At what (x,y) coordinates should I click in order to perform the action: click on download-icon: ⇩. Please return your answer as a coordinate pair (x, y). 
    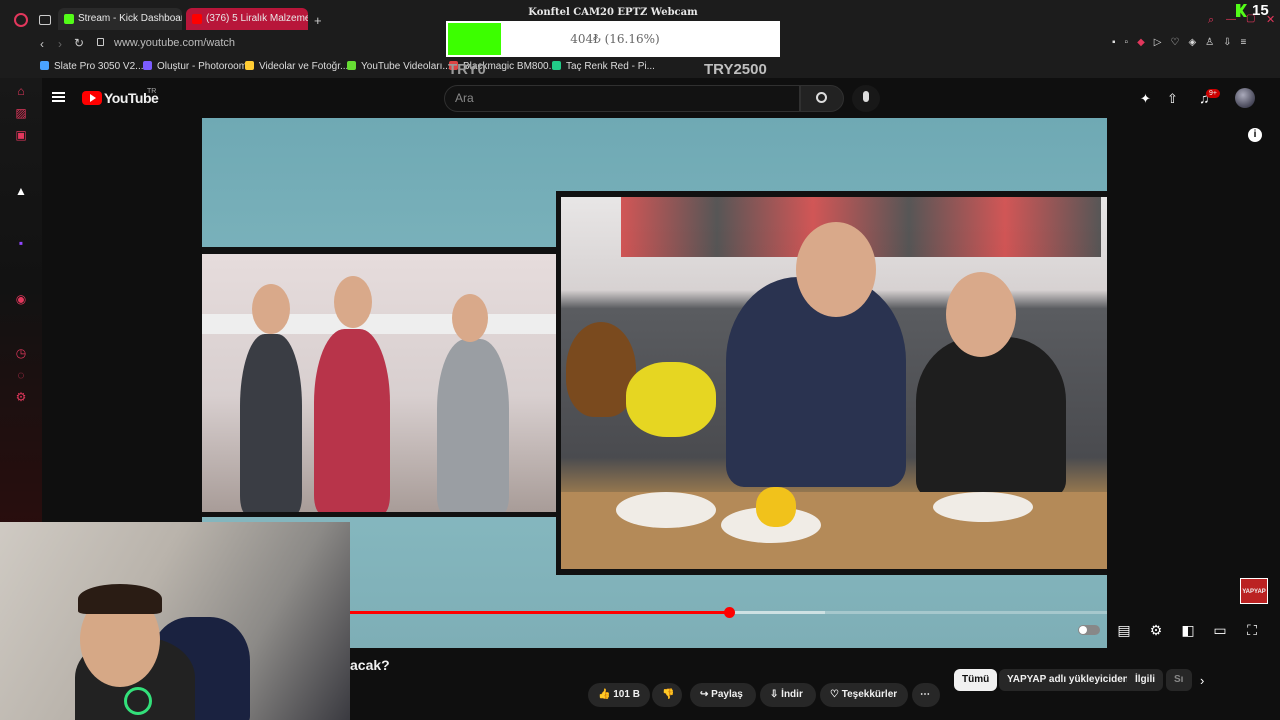
    Looking at the image, I should click on (774, 694).